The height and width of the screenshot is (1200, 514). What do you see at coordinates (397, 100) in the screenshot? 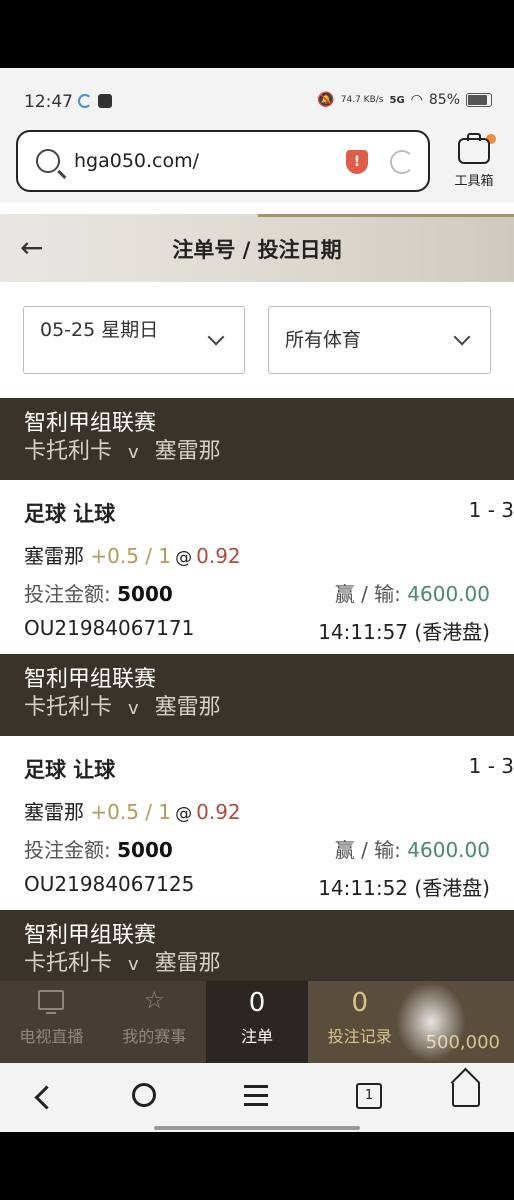
I see `network-label: 5G` at bounding box center [397, 100].